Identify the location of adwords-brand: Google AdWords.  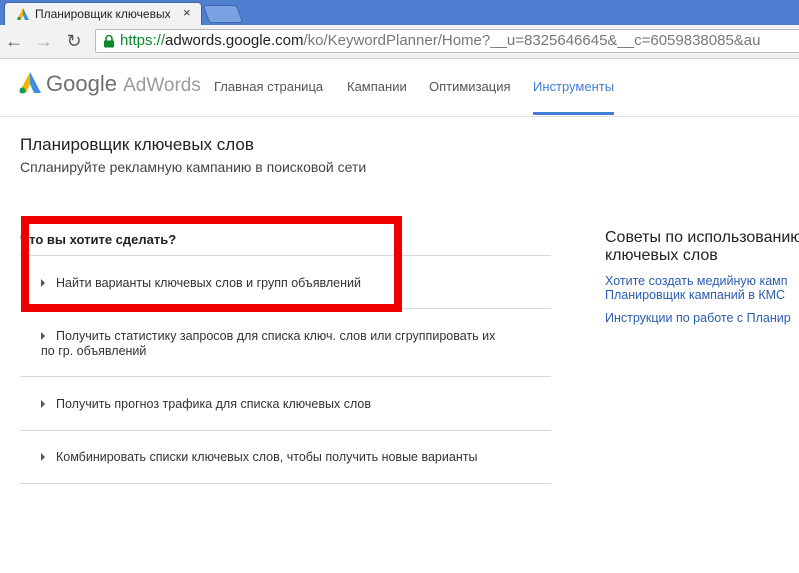
(123, 84).